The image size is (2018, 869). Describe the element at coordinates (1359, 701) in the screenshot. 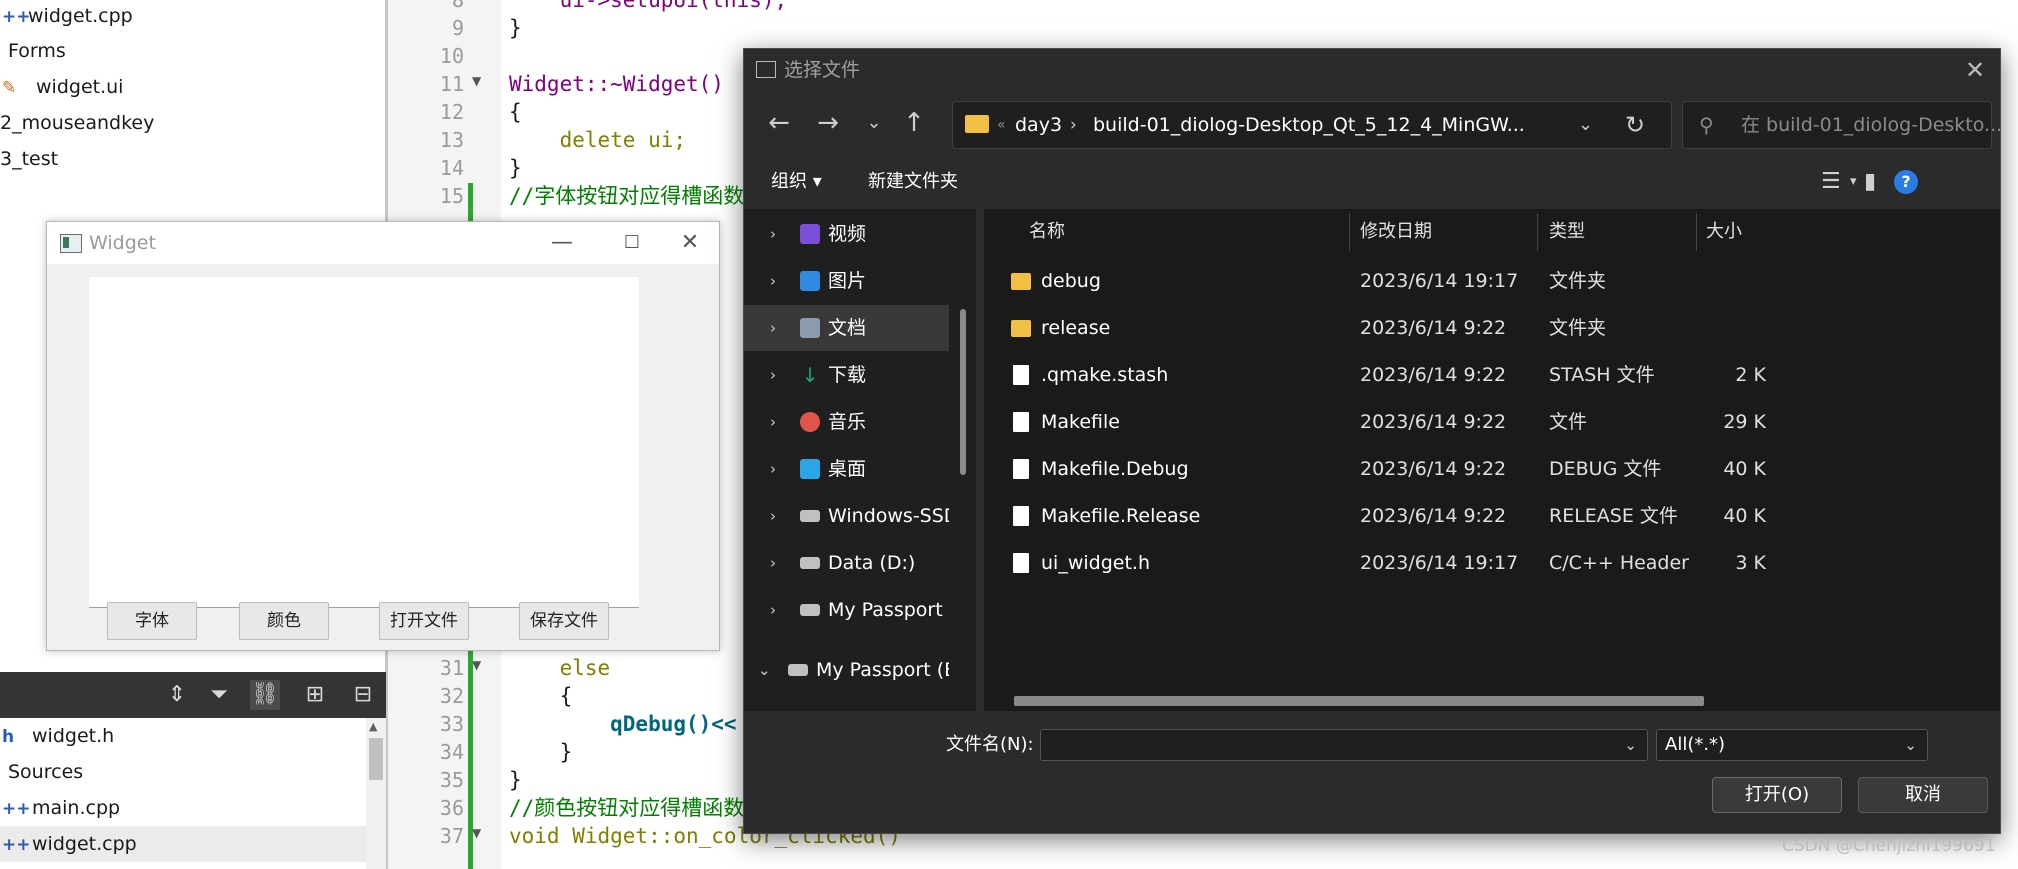

I see `horizontal-scrollbar` at that location.